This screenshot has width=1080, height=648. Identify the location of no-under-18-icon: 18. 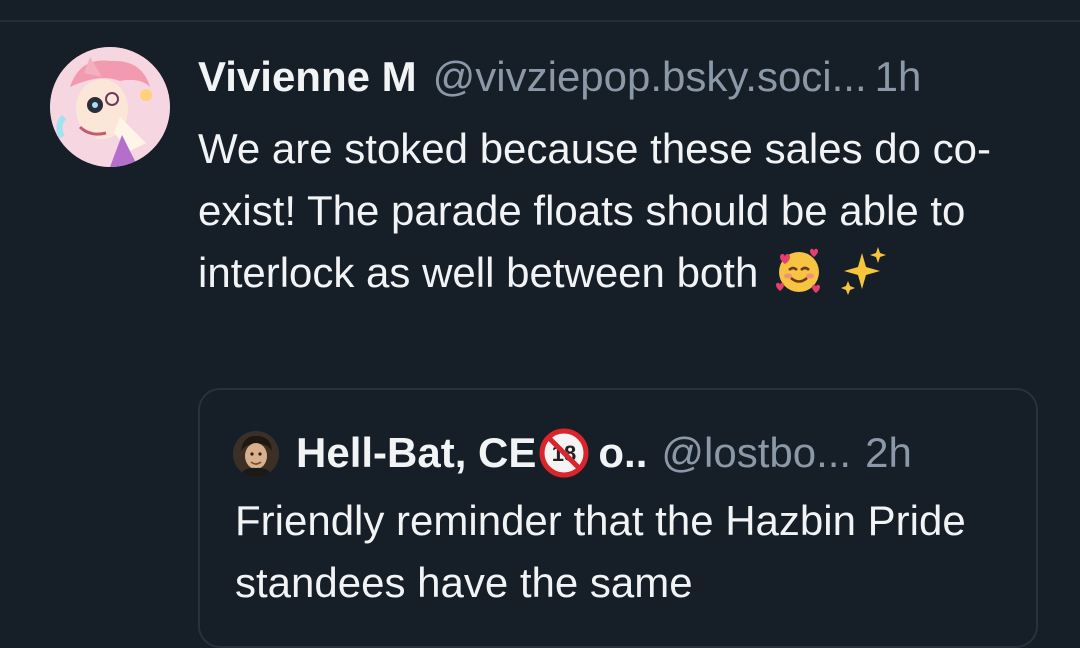
(564, 453).